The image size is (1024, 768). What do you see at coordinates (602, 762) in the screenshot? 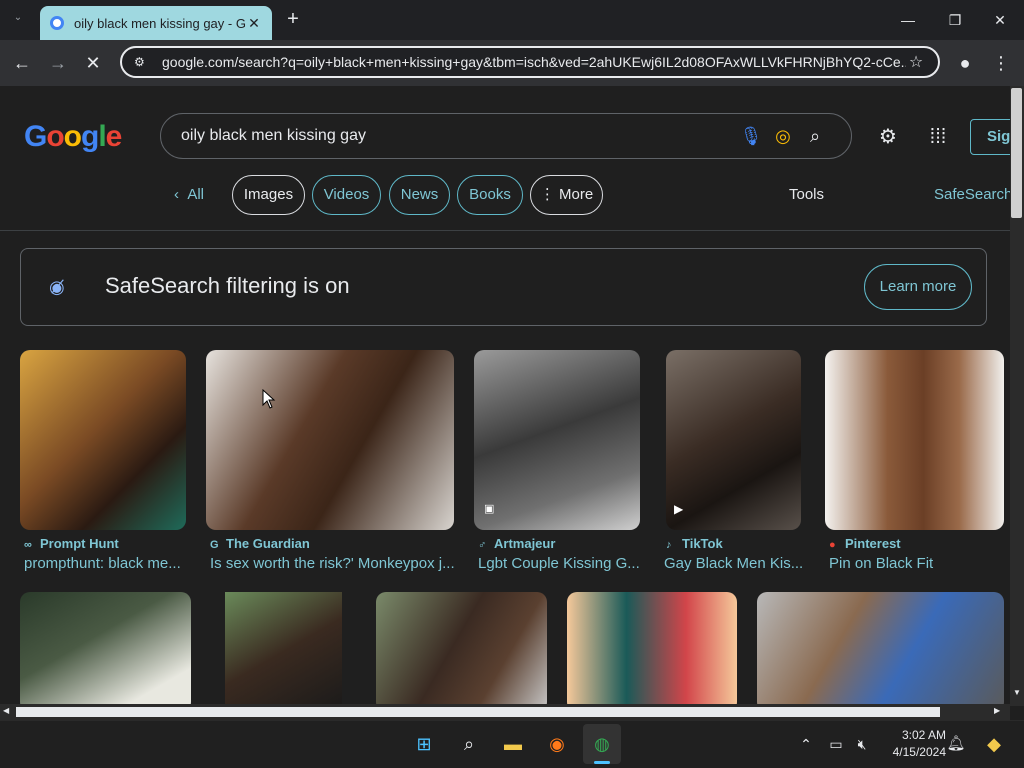
I see `active-app-indicator` at bounding box center [602, 762].